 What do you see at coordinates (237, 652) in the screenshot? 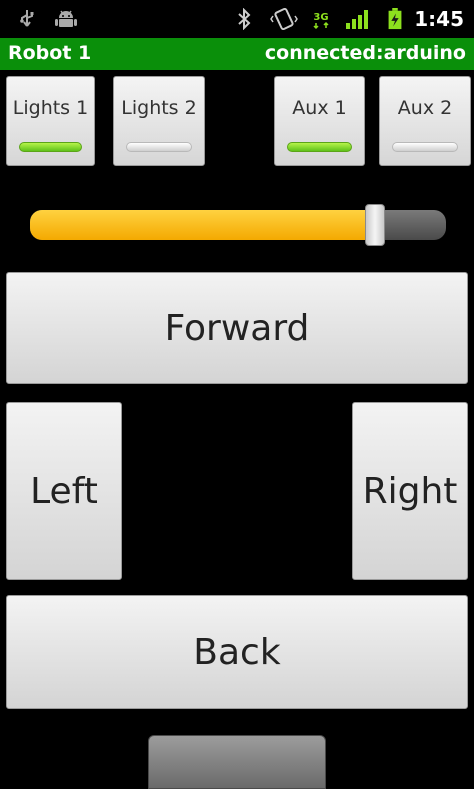
I see `back-button: Back` at bounding box center [237, 652].